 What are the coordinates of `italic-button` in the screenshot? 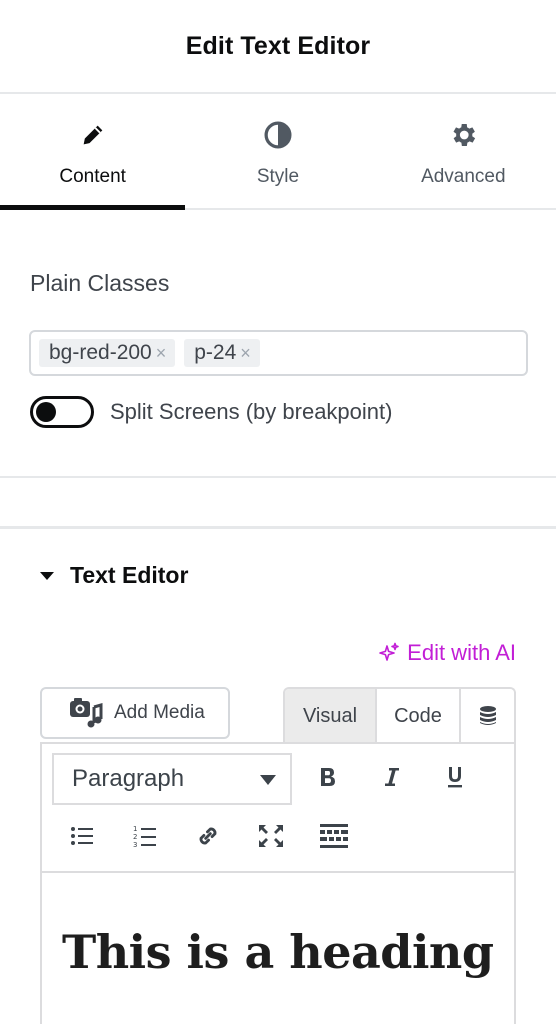 It's located at (392, 777).